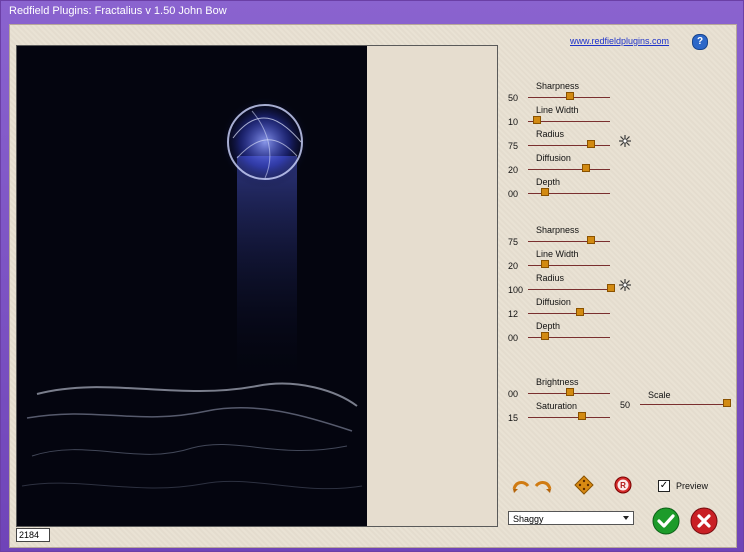 Image resolution: width=744 pixels, height=552 pixels. What do you see at coordinates (561, 308) in the screenshot?
I see `group2-diffusion-slider: Diffusion 12` at bounding box center [561, 308].